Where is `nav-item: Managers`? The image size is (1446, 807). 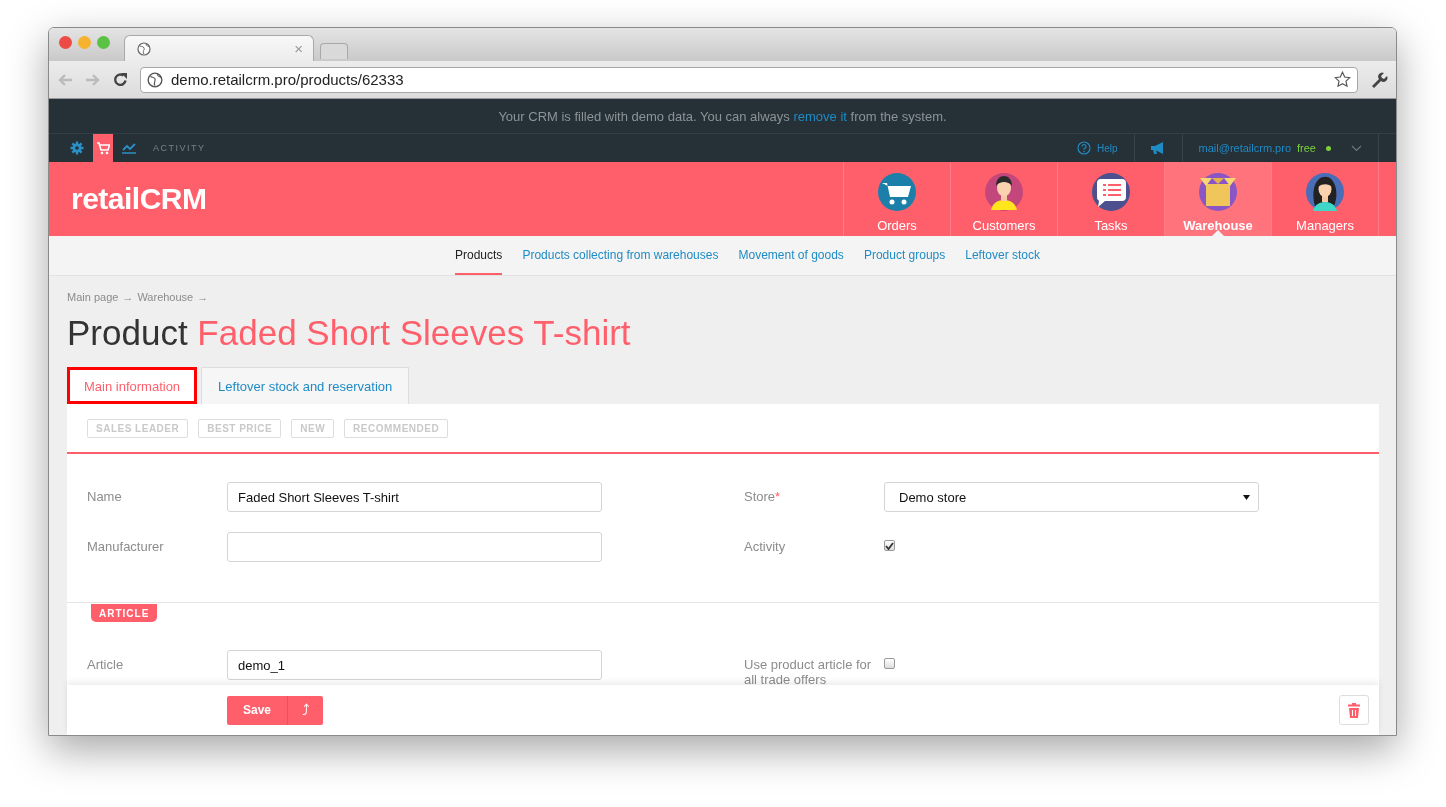 nav-item: Managers is located at coordinates (1325, 199).